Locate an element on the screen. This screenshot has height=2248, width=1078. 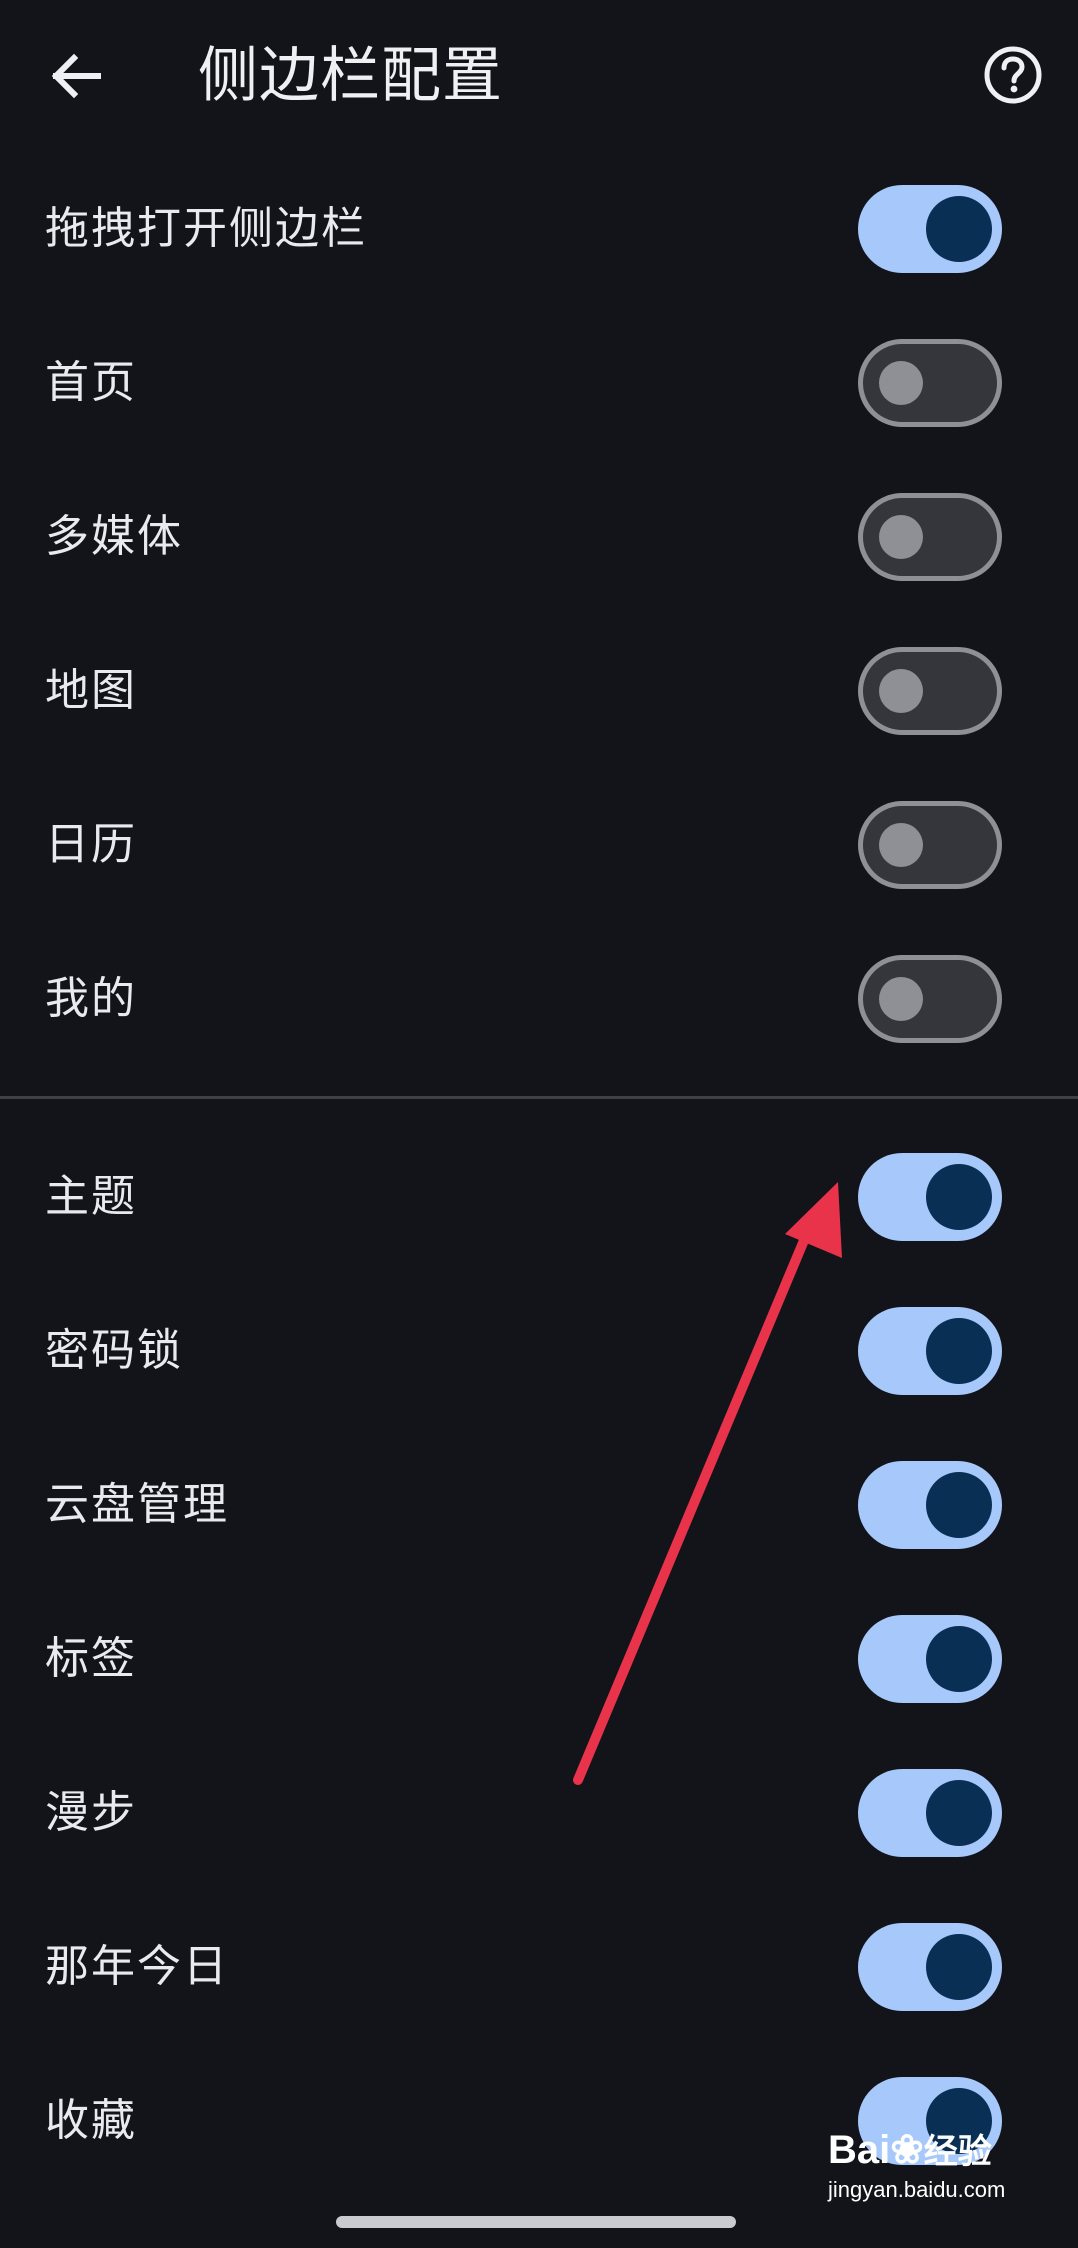
section-divider is located at coordinates (539, 1097).